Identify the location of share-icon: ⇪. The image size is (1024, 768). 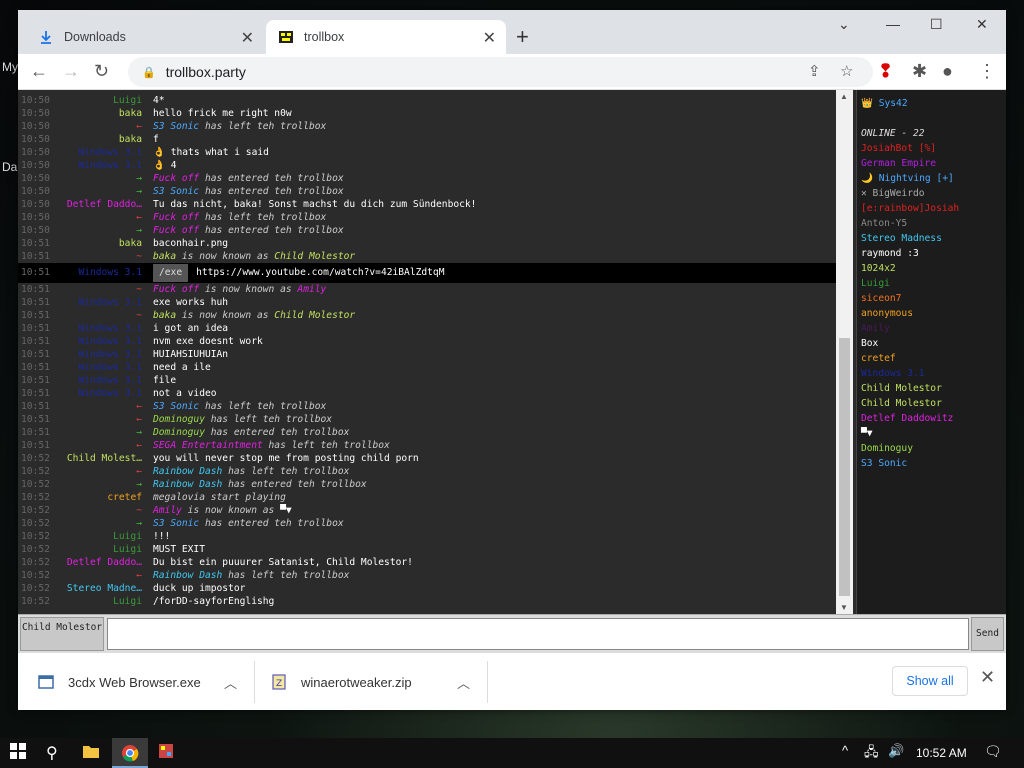
(814, 71).